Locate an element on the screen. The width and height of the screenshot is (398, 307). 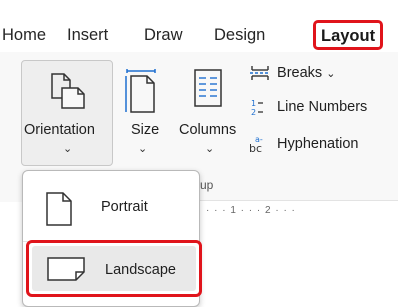
hyphenation-button: a- bc Hyphenation is located at coordinates (303, 144).